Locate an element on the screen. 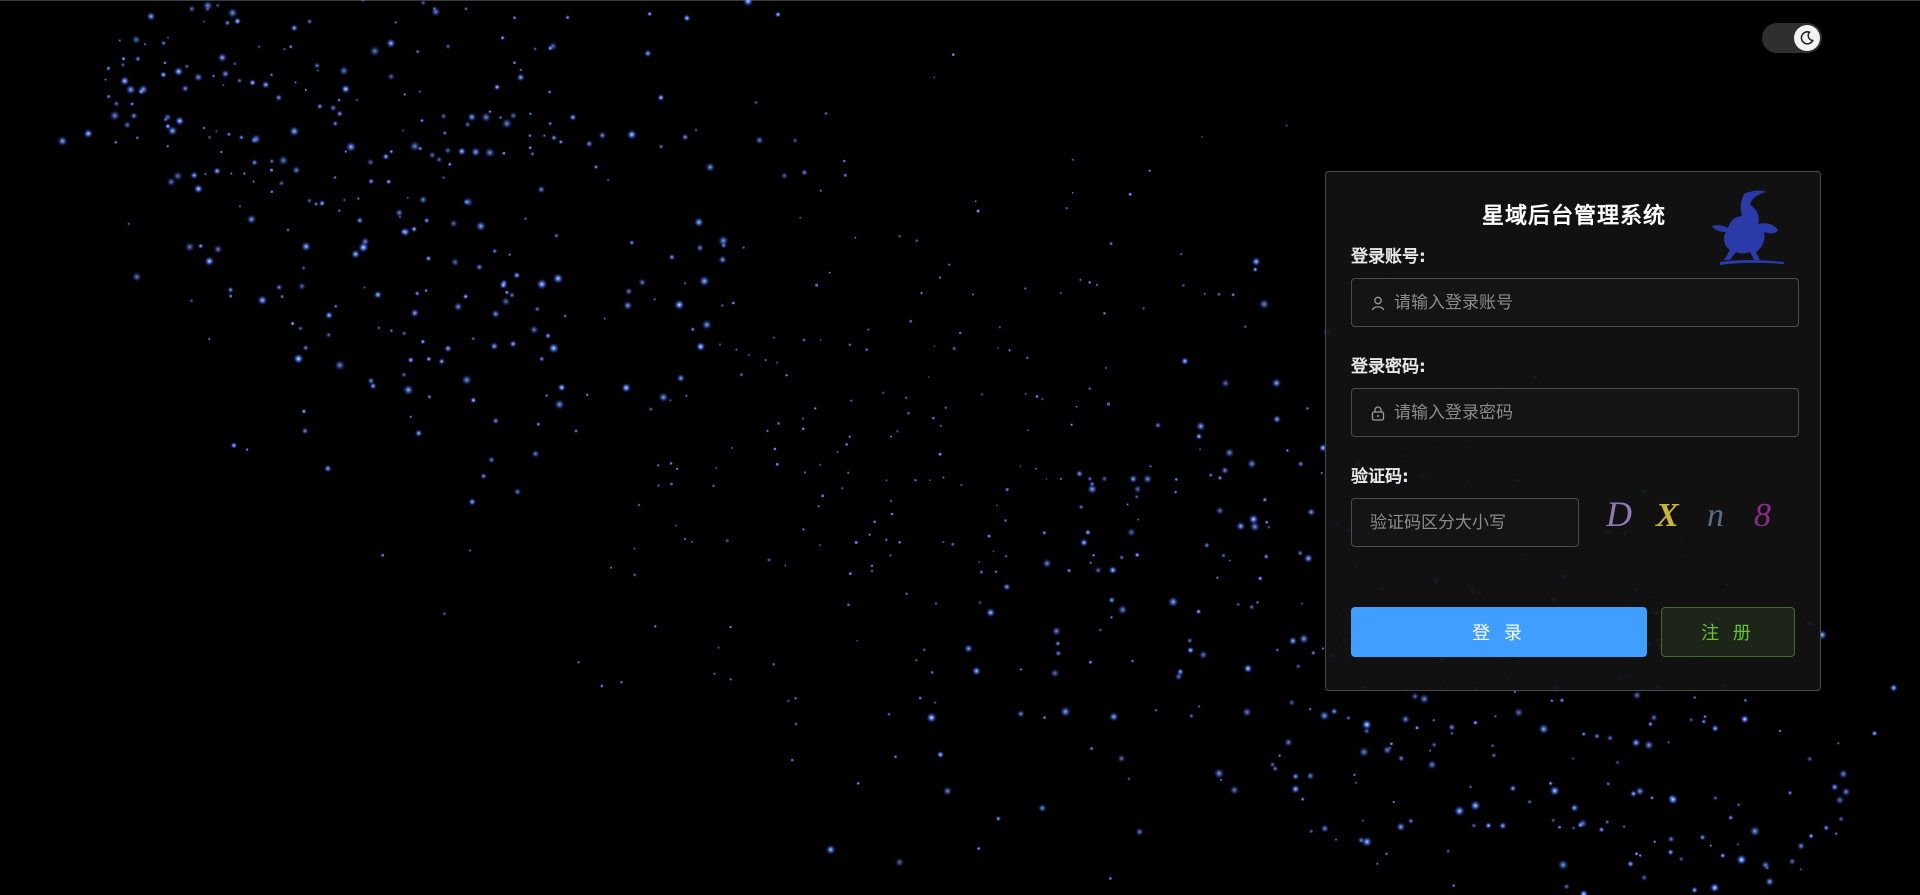 This screenshot has height=895, width=1920. captcha-image: D X n 8 is located at coordinates (1701, 514).